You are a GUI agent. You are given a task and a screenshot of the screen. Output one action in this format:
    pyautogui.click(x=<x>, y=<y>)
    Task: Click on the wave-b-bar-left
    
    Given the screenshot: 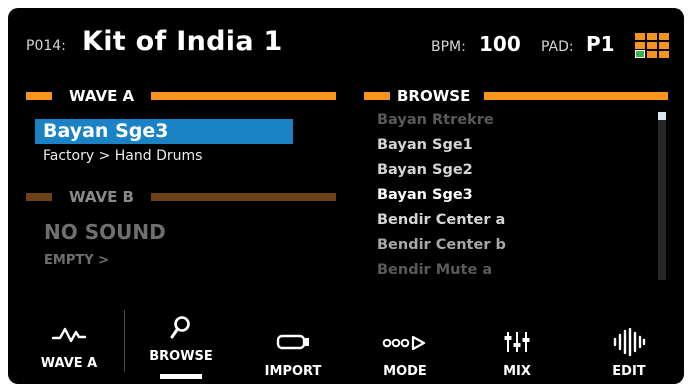 What is the action you would take?
    pyautogui.click(x=39, y=197)
    